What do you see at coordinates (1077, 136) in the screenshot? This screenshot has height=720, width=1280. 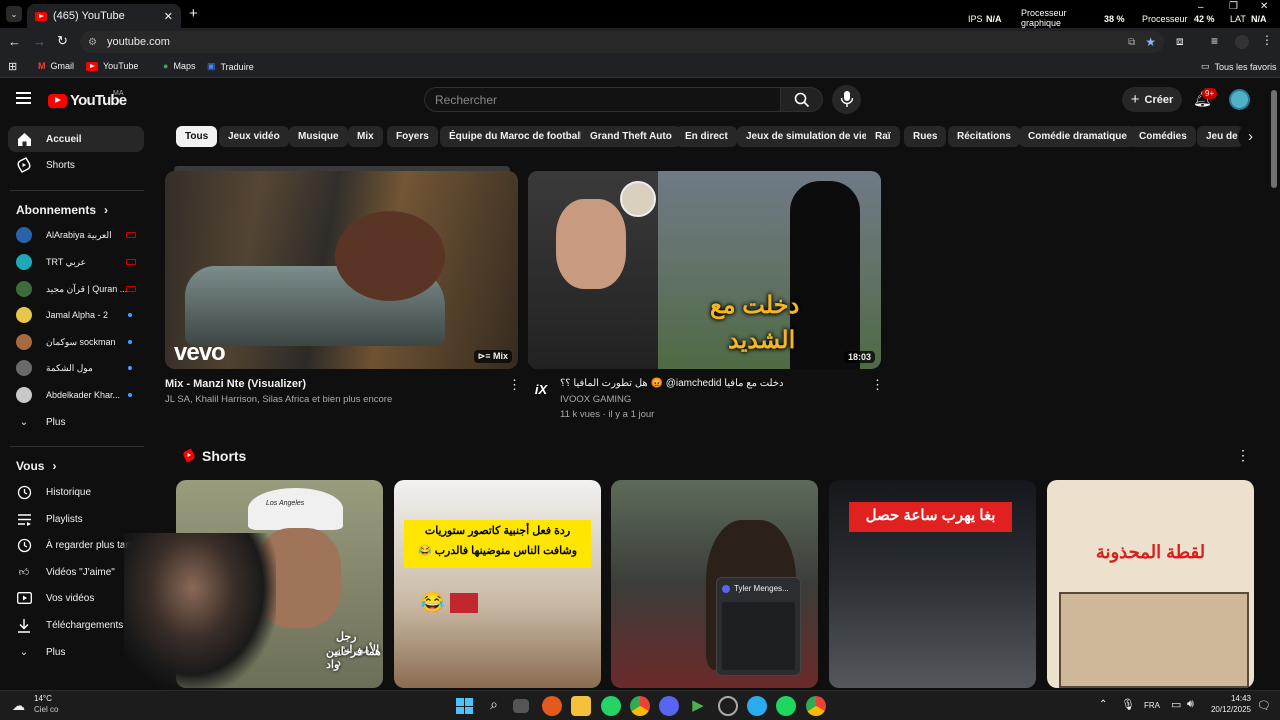 I see `chip: Comédie dramatique` at bounding box center [1077, 136].